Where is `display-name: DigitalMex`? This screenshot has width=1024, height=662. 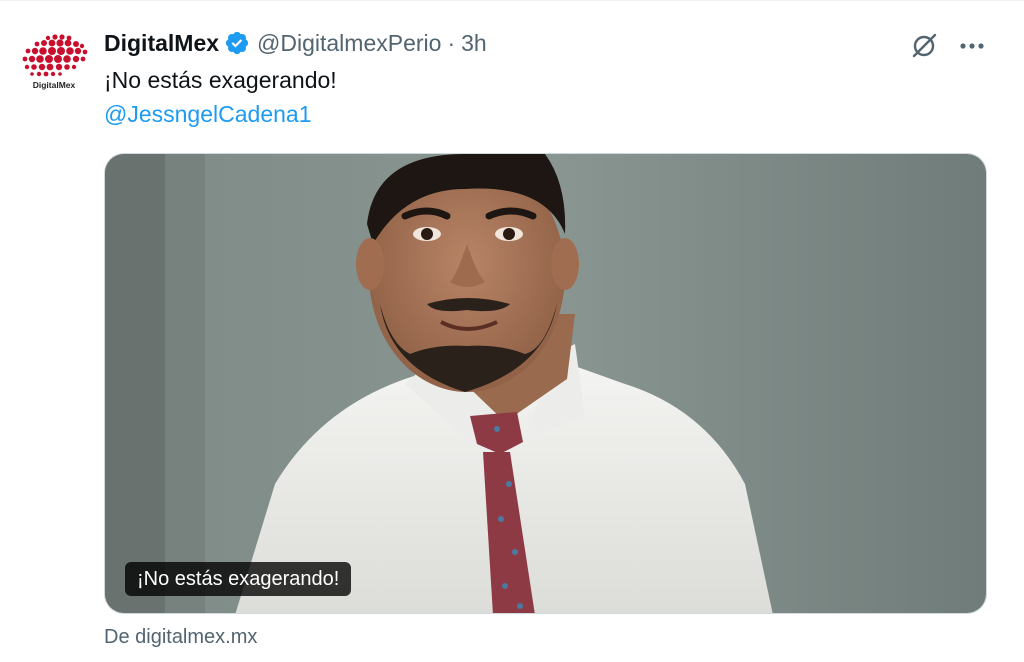 display-name: DigitalMex is located at coordinates (161, 43).